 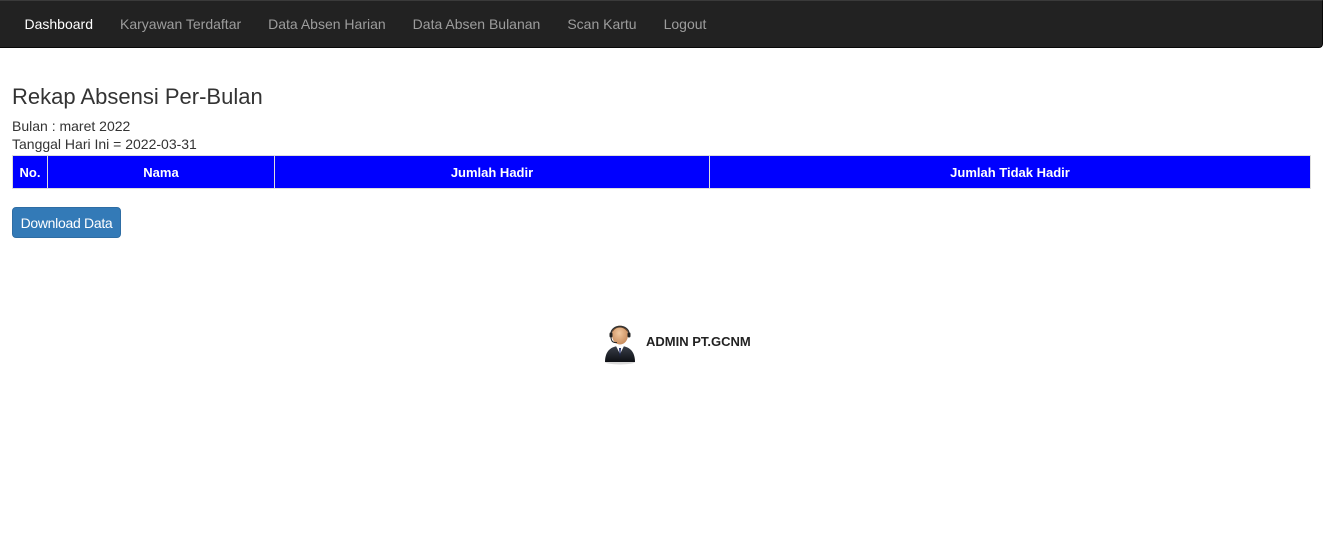 What do you see at coordinates (137, 96) in the screenshot?
I see `page-title: Rekap Absensi Per-Bulan` at bounding box center [137, 96].